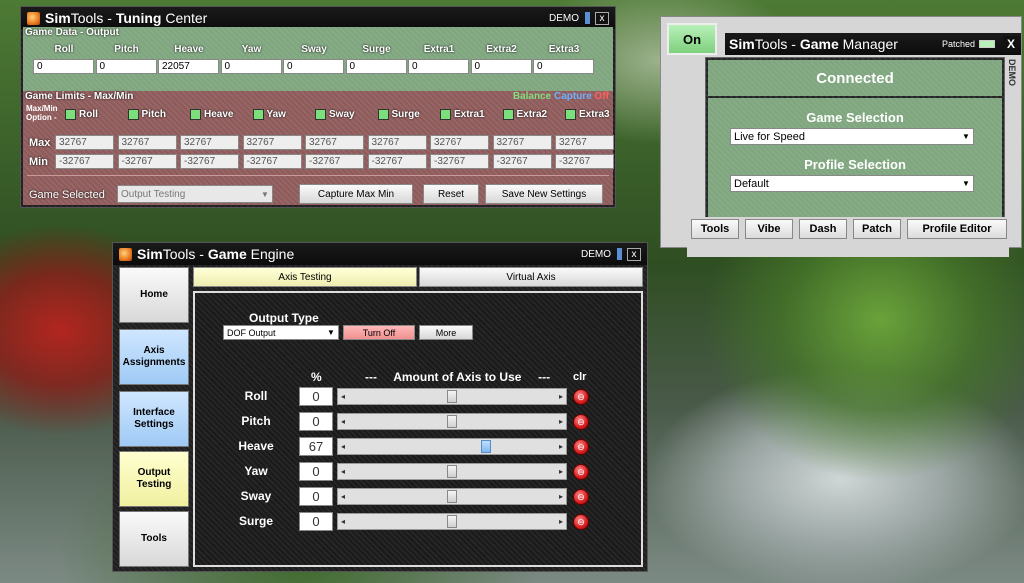 This screenshot has width=1024, height=583. I want to click on axis-percent-pitch: 0, so click(316, 421).